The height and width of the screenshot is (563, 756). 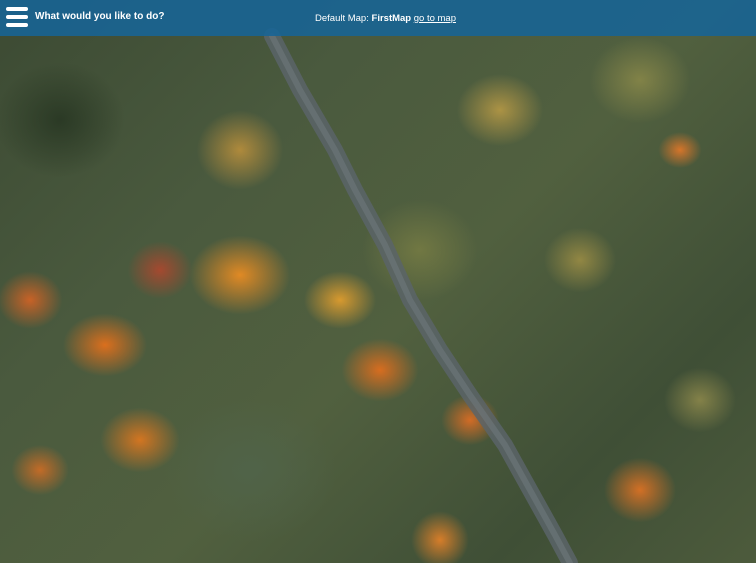 What do you see at coordinates (435, 18) in the screenshot?
I see `go-to-map-link: go to map` at bounding box center [435, 18].